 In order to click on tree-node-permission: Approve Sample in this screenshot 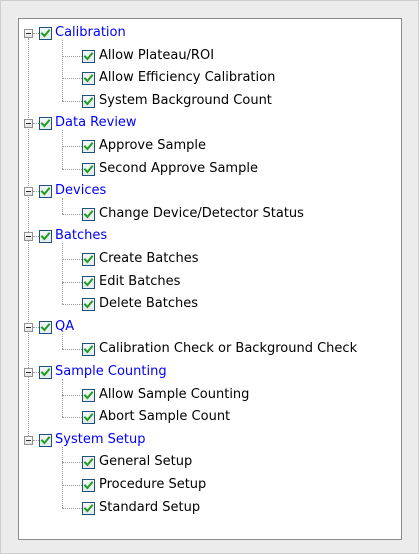, I will do `click(209, 146)`.